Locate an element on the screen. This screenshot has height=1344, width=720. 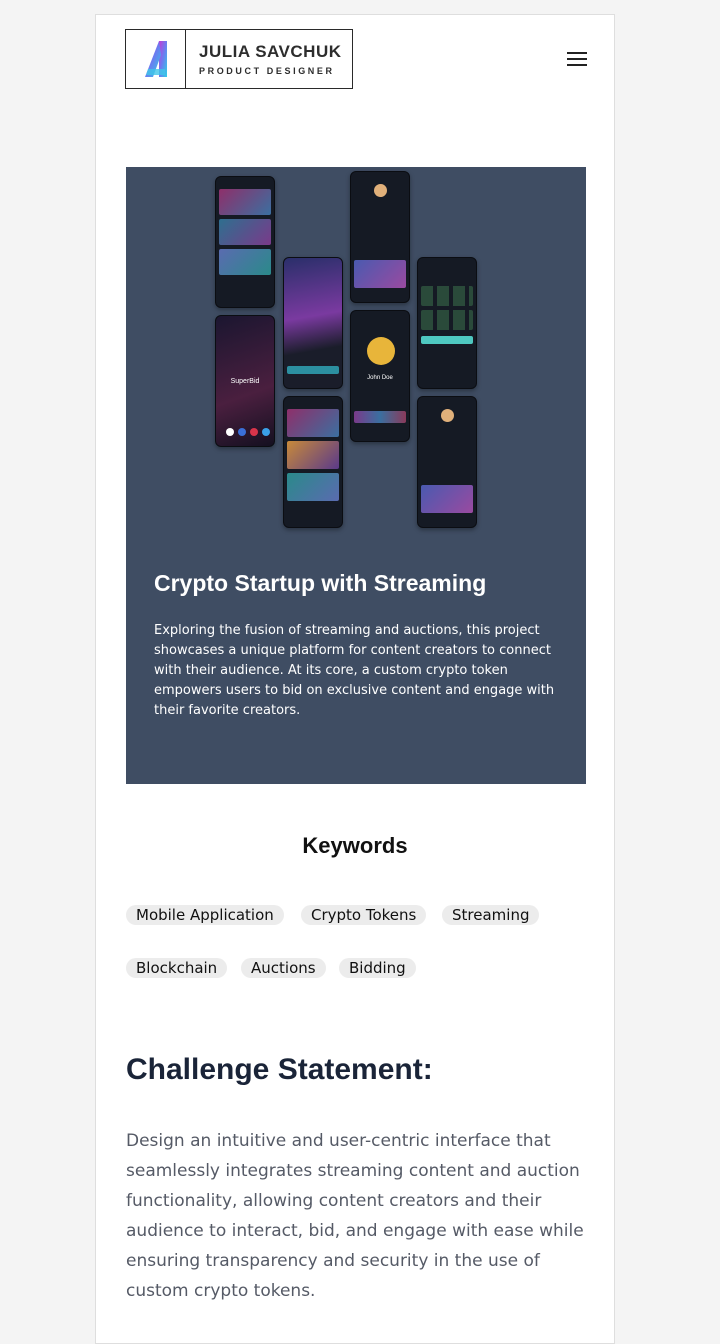
mockup-app-name: SuperBid is located at coordinates (245, 381).